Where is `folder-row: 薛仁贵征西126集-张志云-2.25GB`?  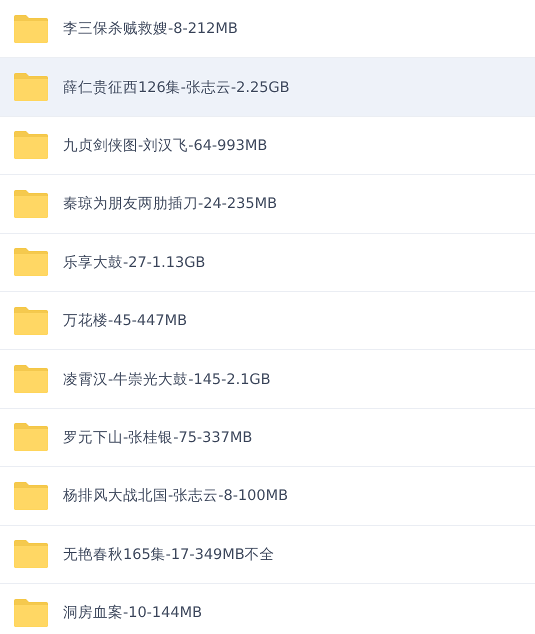
folder-row: 薛仁贵征西126集-张志云-2.25GB is located at coordinates (267, 87).